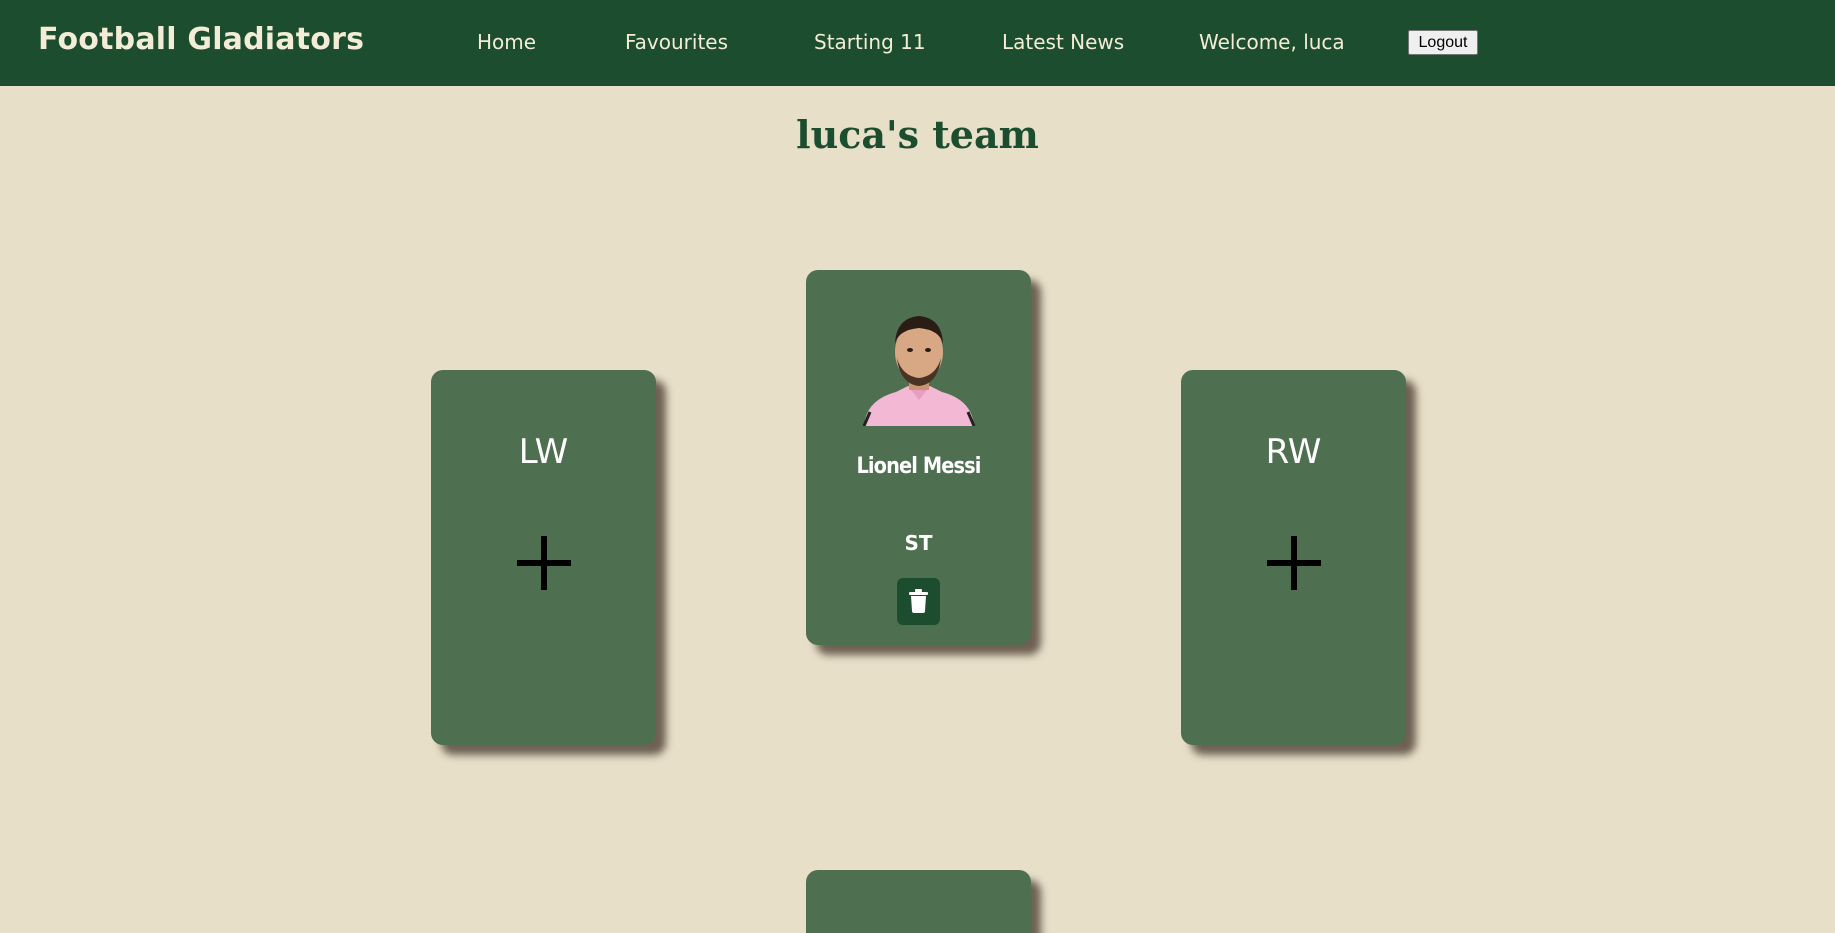 The height and width of the screenshot is (933, 1835). What do you see at coordinates (1293, 452) in the screenshot?
I see `position-label: RW` at bounding box center [1293, 452].